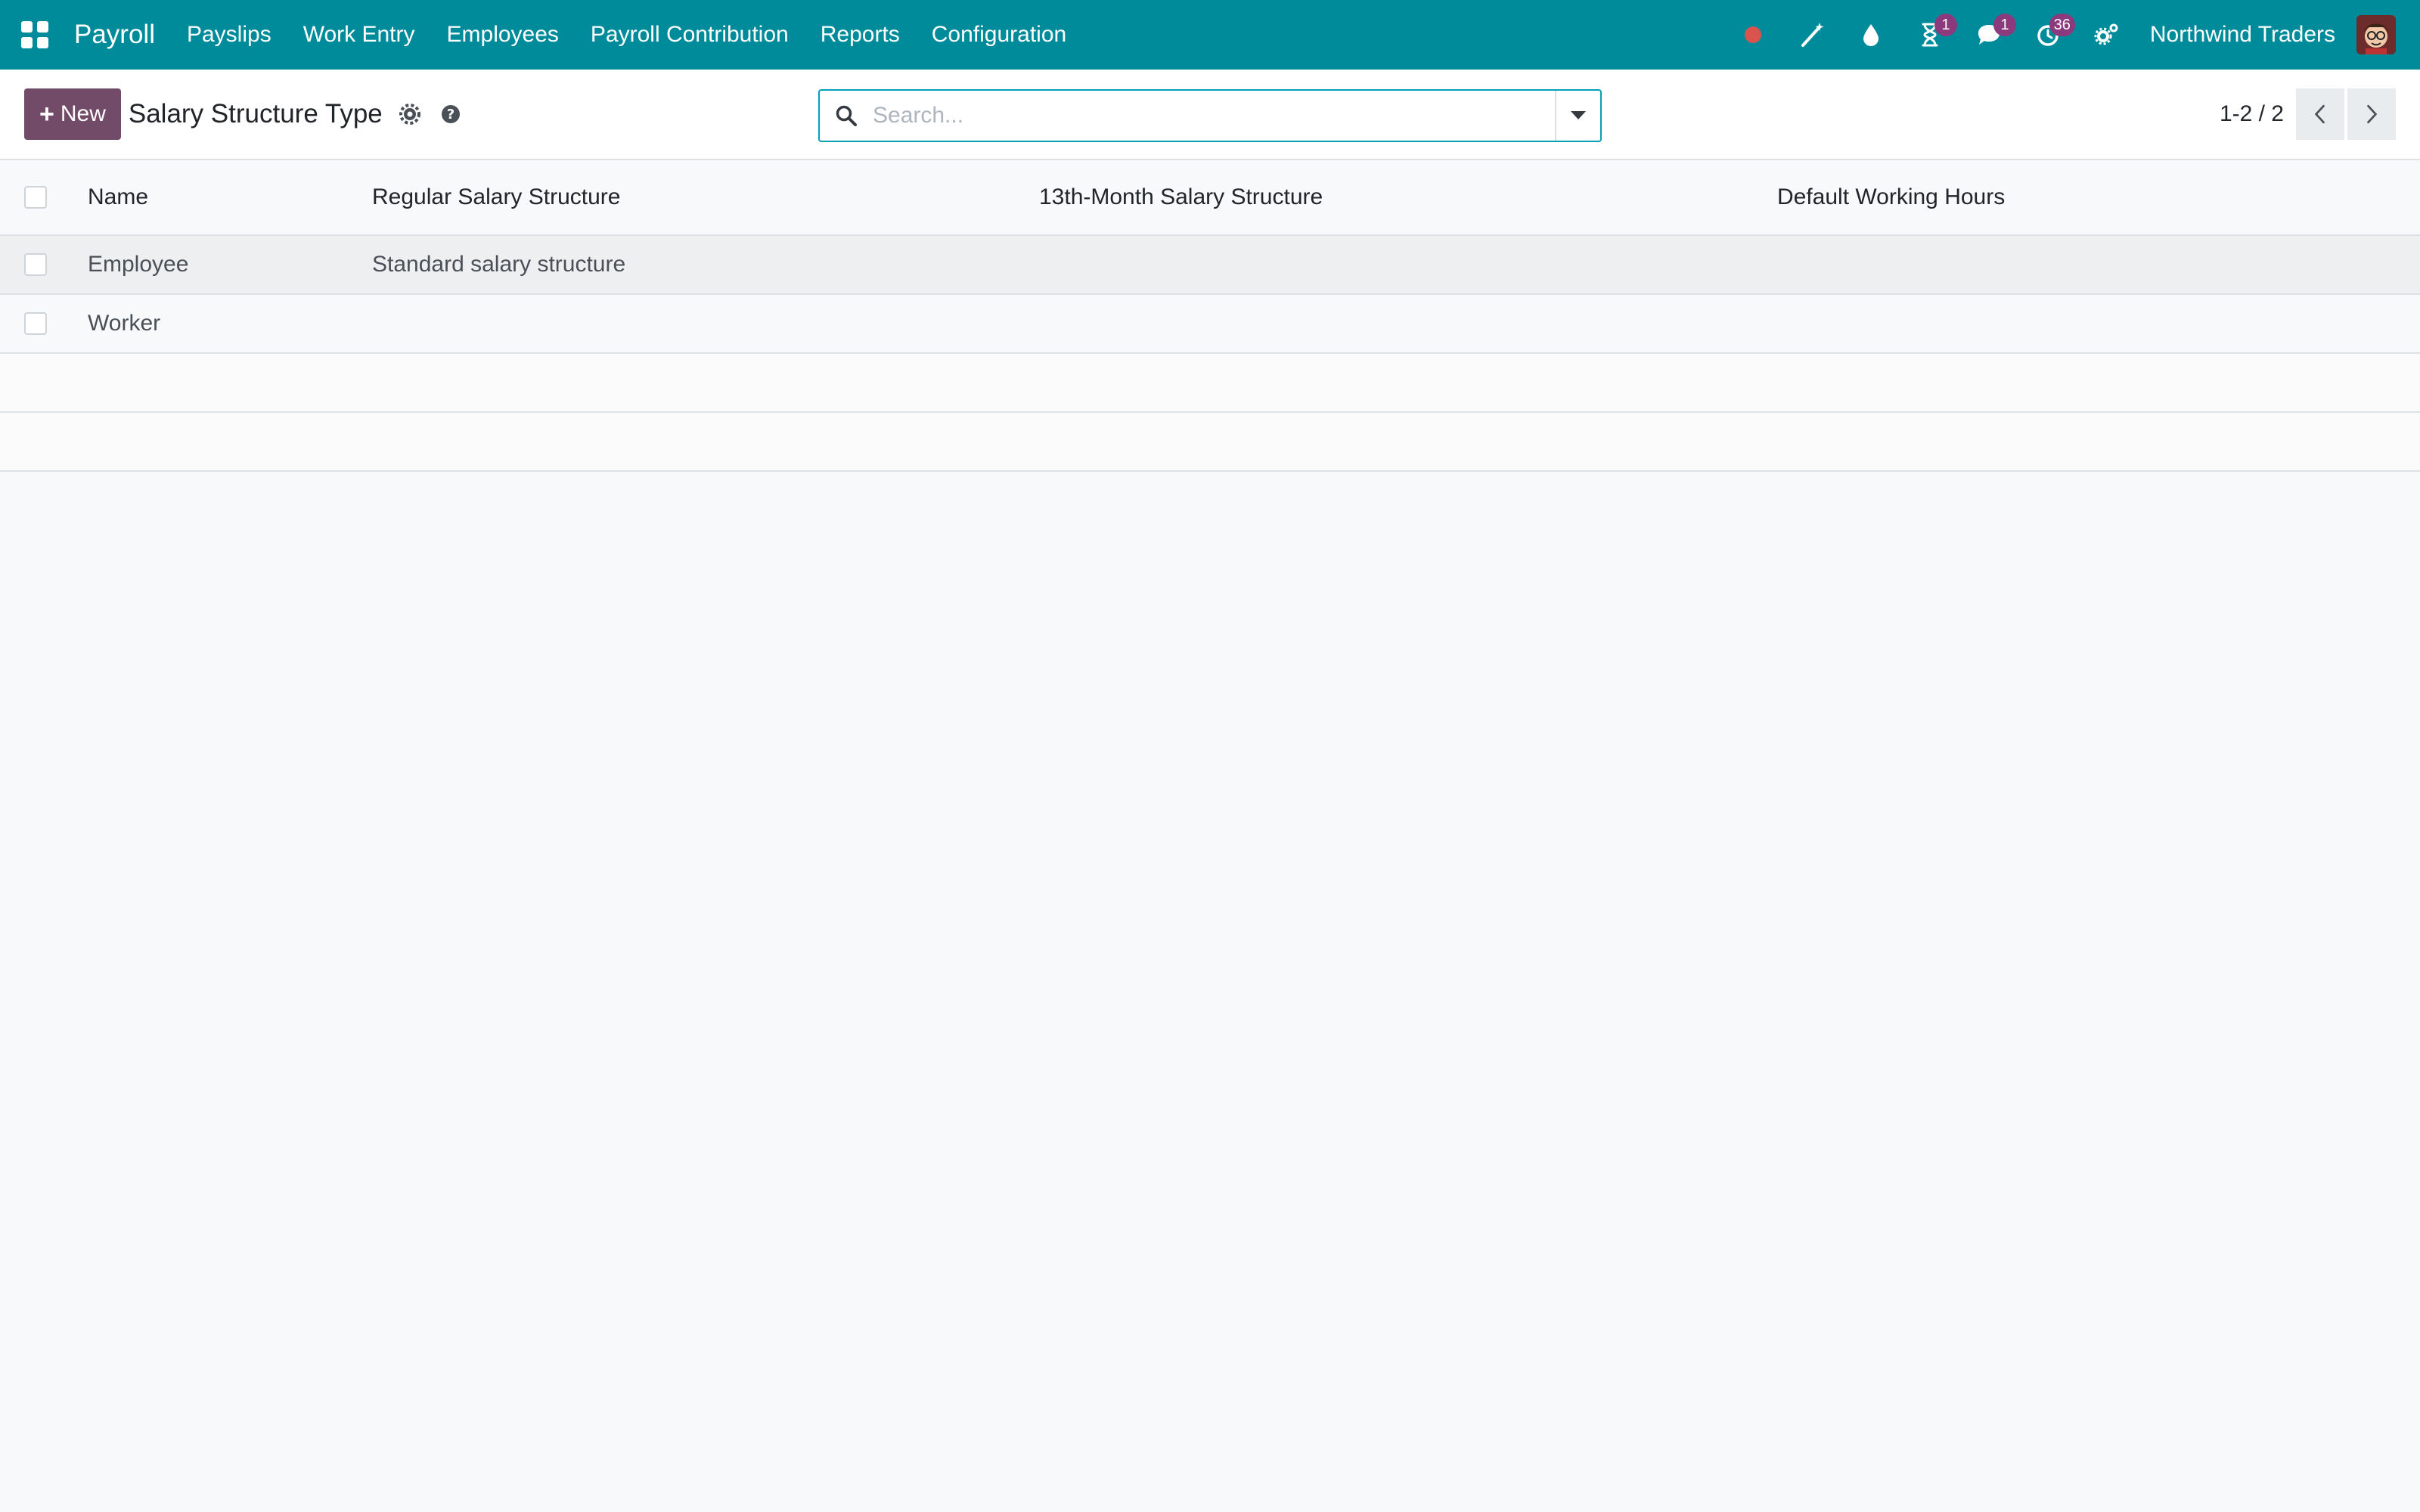 The width and height of the screenshot is (2420, 1512). I want to click on chevron-right-icon, so click(2372, 114).